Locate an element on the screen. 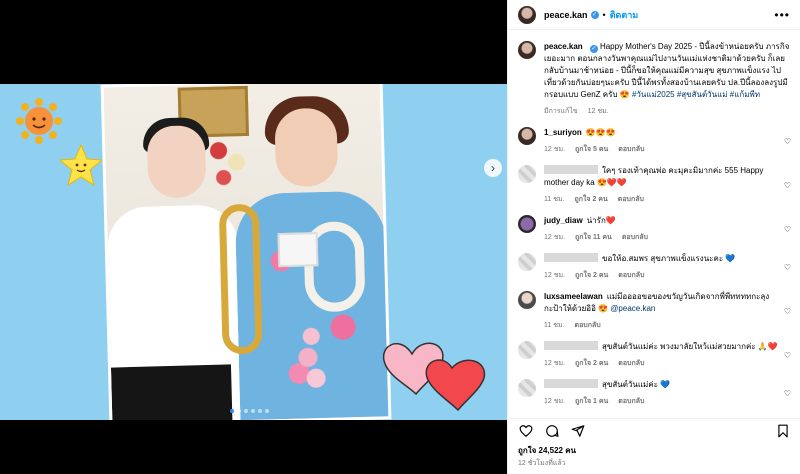 The image size is (800, 474). share-icon is located at coordinates (578, 430).